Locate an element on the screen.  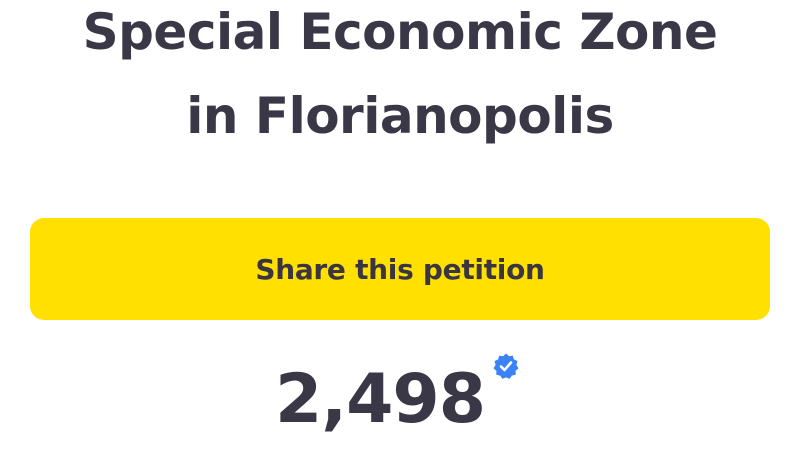
signature-count: 2,498 is located at coordinates (380, 399).